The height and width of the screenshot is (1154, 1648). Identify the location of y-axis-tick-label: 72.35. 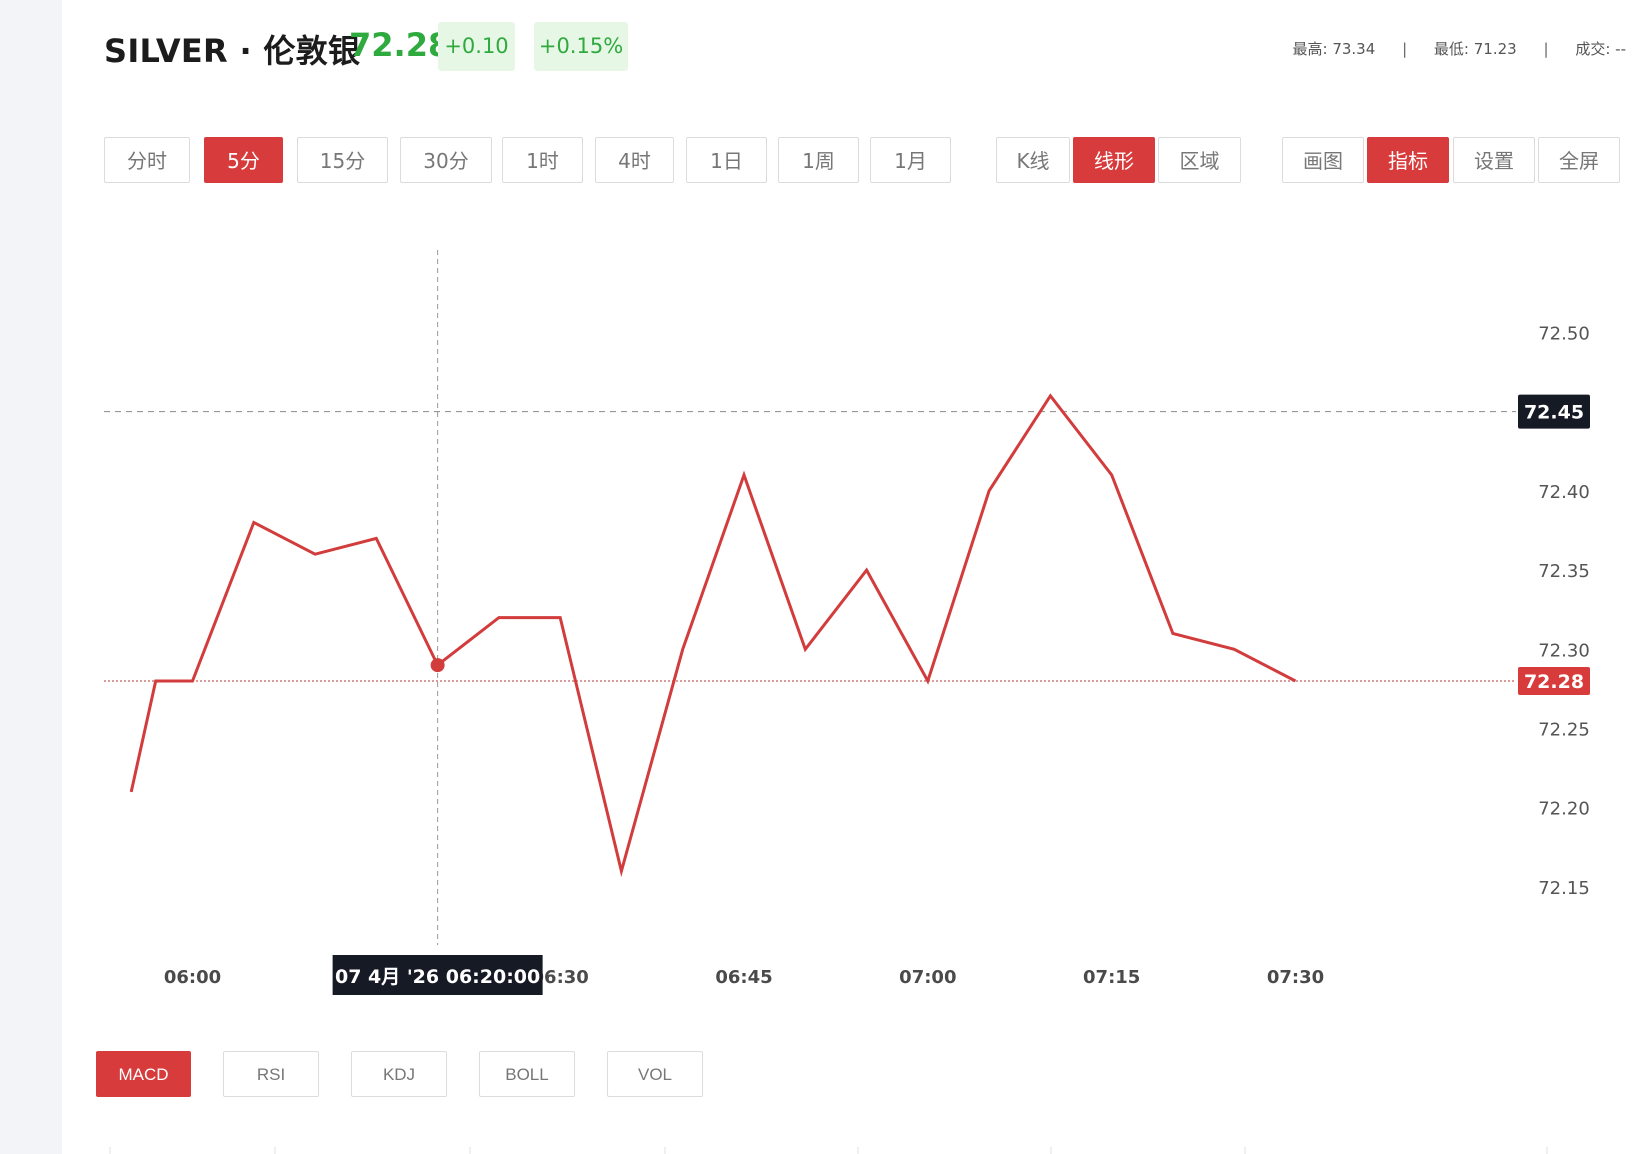
(1564, 571).